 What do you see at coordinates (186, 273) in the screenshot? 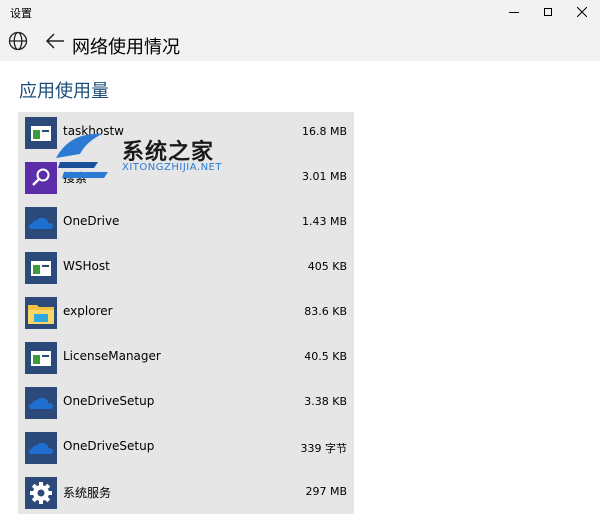
I see `list-item: WSHost 405 KB` at bounding box center [186, 273].